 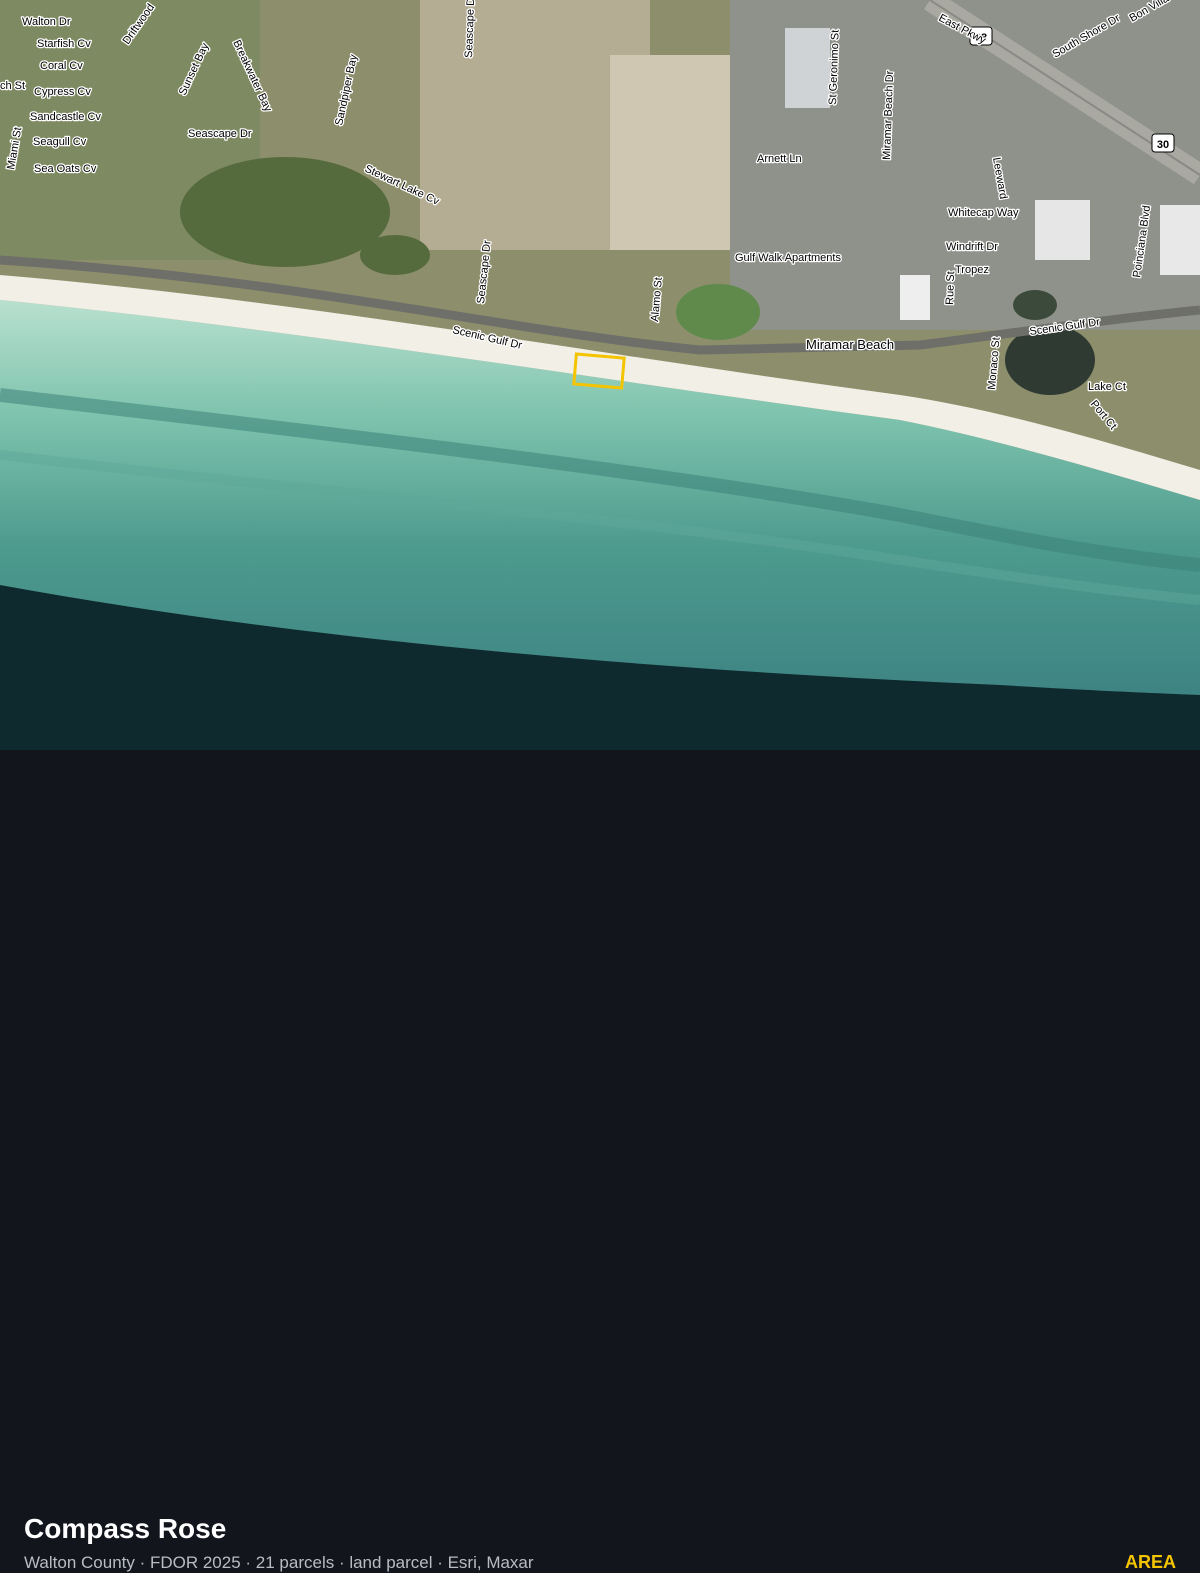 I want to click on svg-text: 30, so click(x=1163, y=145).